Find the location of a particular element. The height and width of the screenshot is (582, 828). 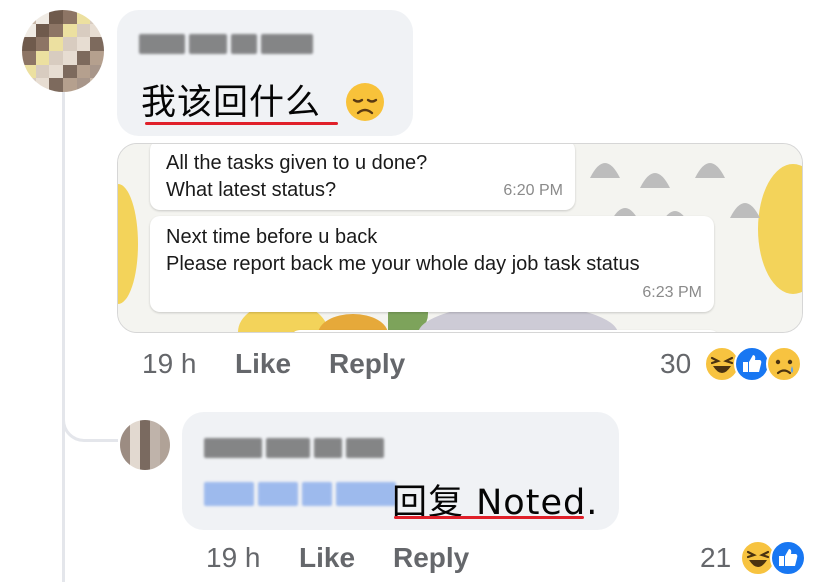

message-time: 6:20 PM is located at coordinates (533, 190).